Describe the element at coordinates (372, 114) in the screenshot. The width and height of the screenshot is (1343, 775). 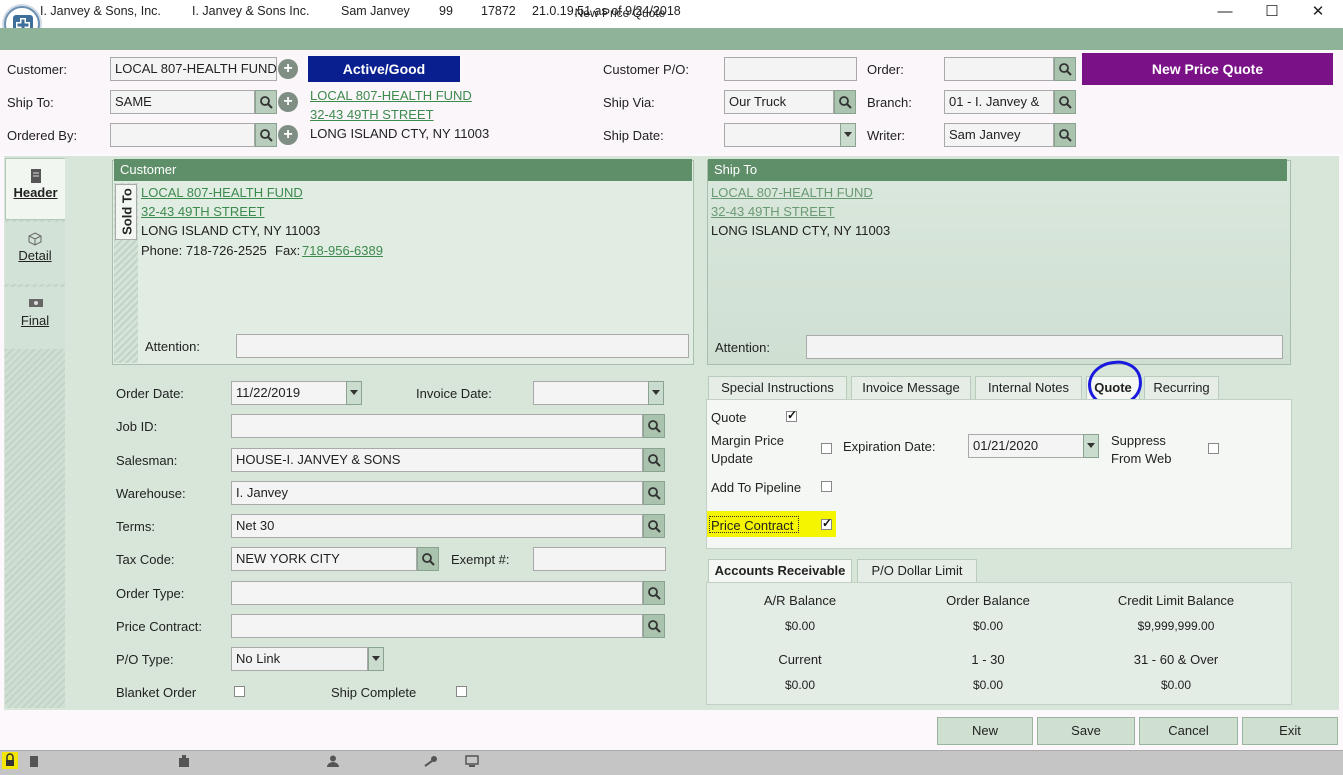
I see `address-line-2: 32-43 49TH STREET` at that location.